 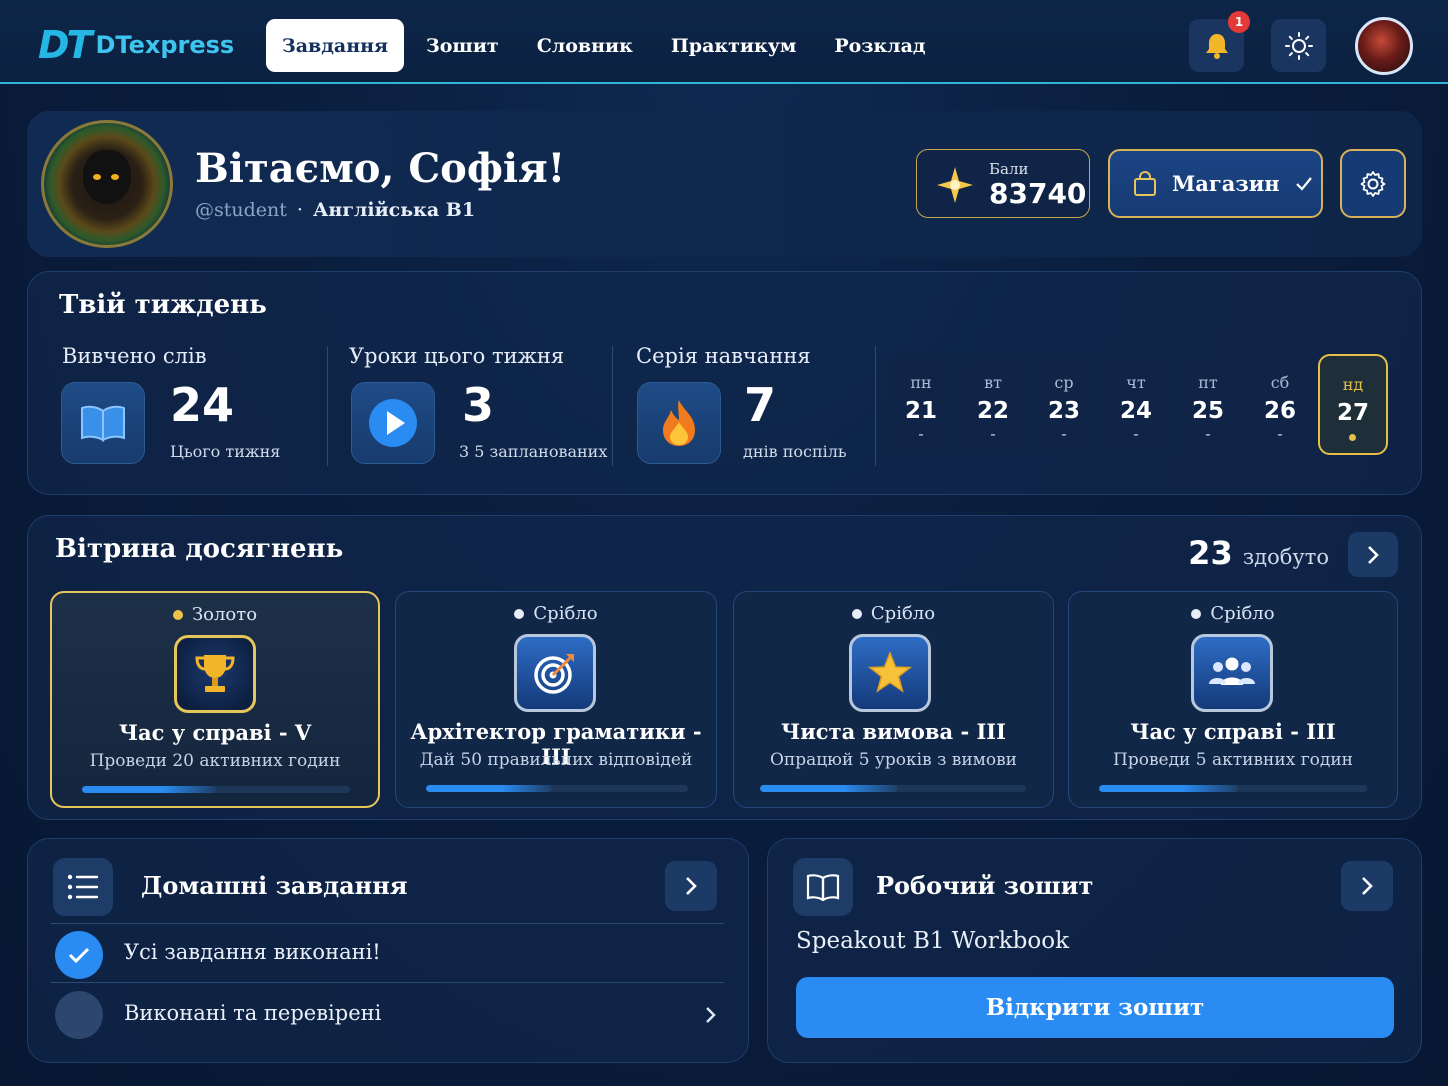 What do you see at coordinates (1063, 411) in the screenshot?
I see `day-date: 23` at bounding box center [1063, 411].